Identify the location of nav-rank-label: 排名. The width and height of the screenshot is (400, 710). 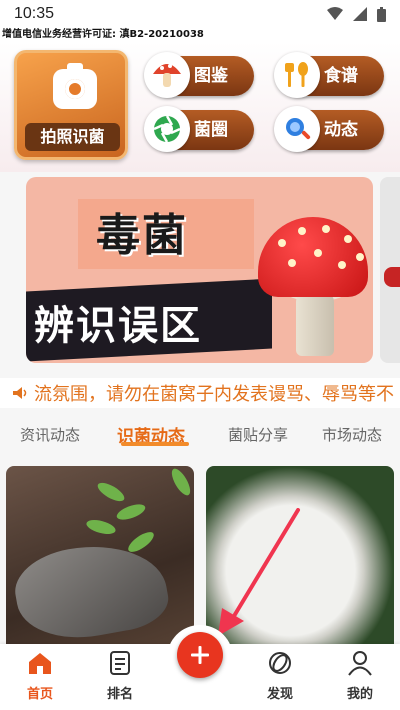
(119, 694).